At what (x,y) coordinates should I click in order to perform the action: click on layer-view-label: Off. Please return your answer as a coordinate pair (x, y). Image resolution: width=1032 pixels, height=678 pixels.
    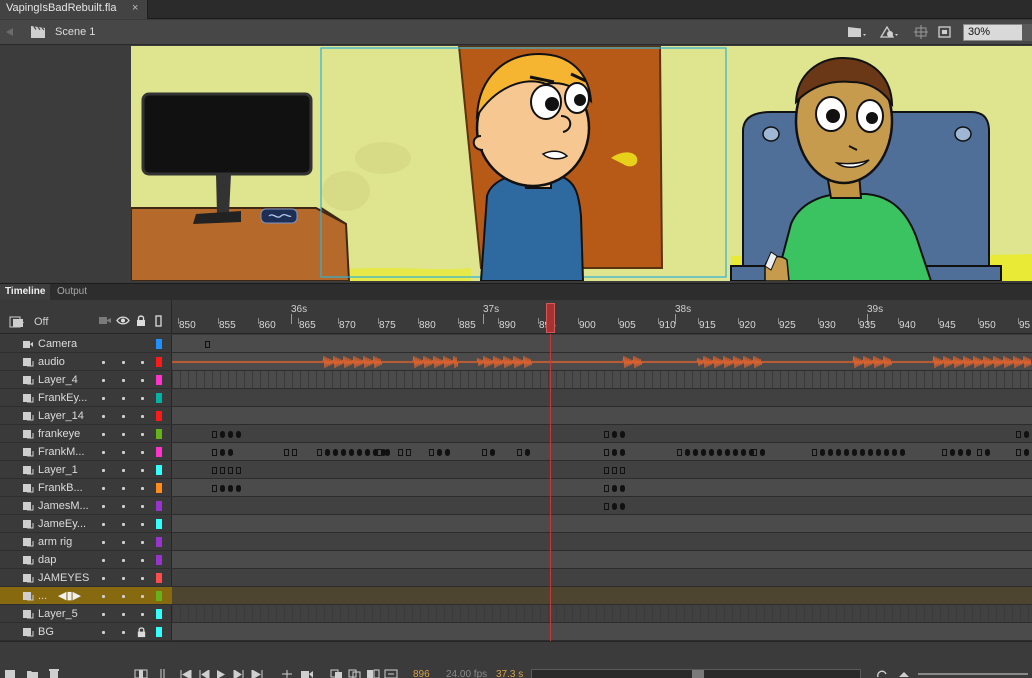
    Looking at the image, I should click on (41, 322).